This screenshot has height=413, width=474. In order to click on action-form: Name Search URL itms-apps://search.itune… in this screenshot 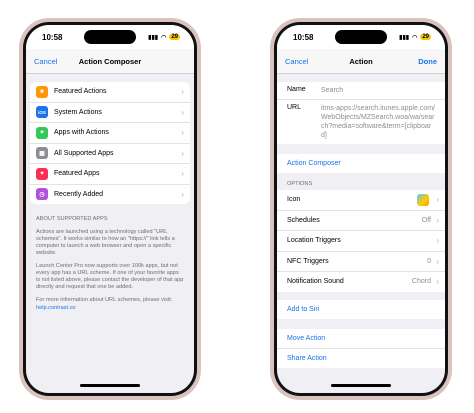, I will do `click(361, 113)`.